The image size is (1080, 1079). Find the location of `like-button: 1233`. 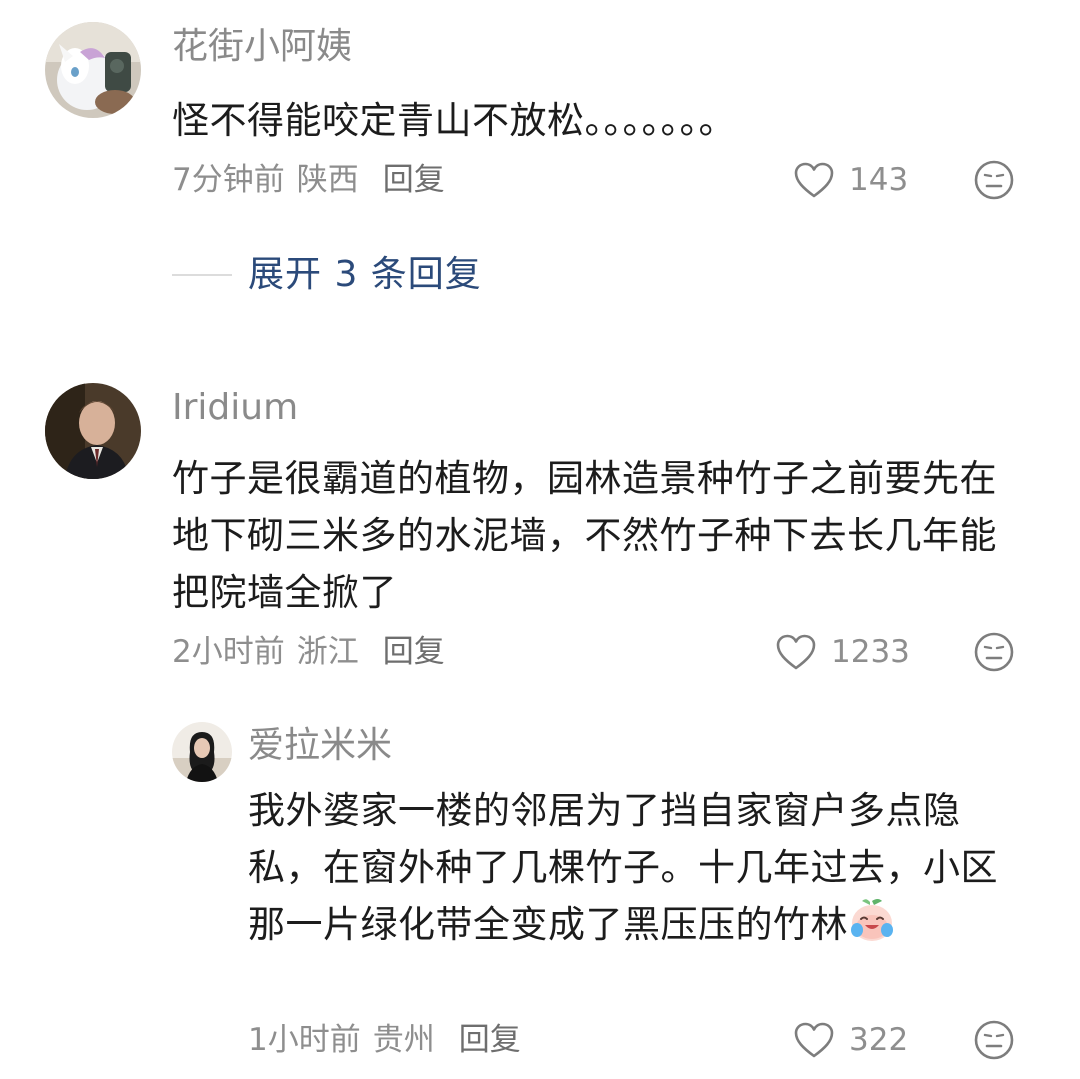

like-button: 1233 is located at coordinates (842, 652).